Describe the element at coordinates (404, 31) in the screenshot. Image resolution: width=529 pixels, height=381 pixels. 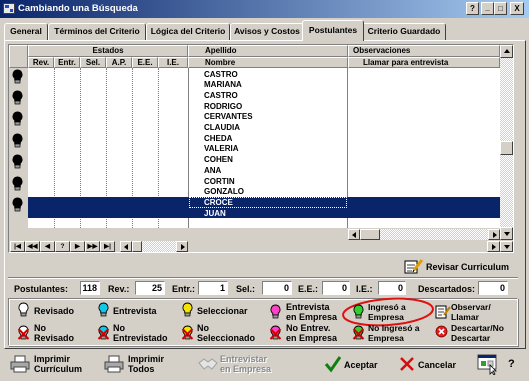
I see `tab-criterio-guardado: Criterio Guardado` at that location.